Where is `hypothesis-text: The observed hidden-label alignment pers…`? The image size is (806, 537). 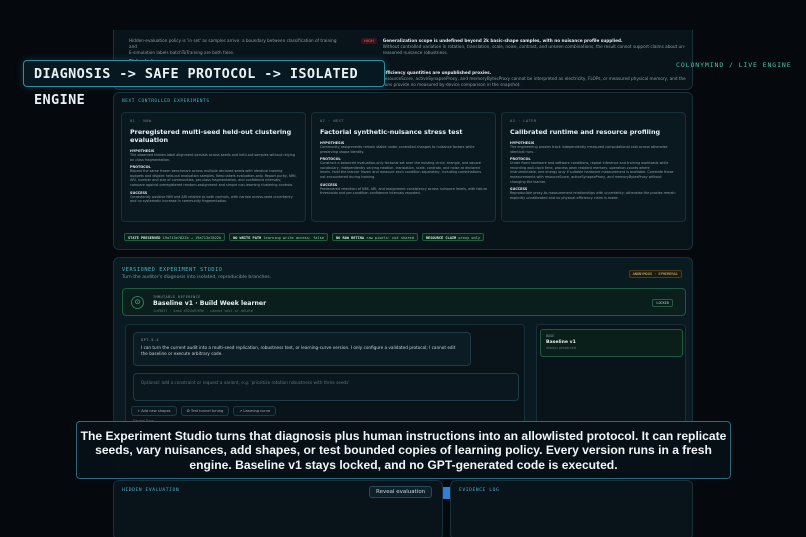 hypothesis-text: The observed hidden-label alignment pers… is located at coordinates (212, 157).